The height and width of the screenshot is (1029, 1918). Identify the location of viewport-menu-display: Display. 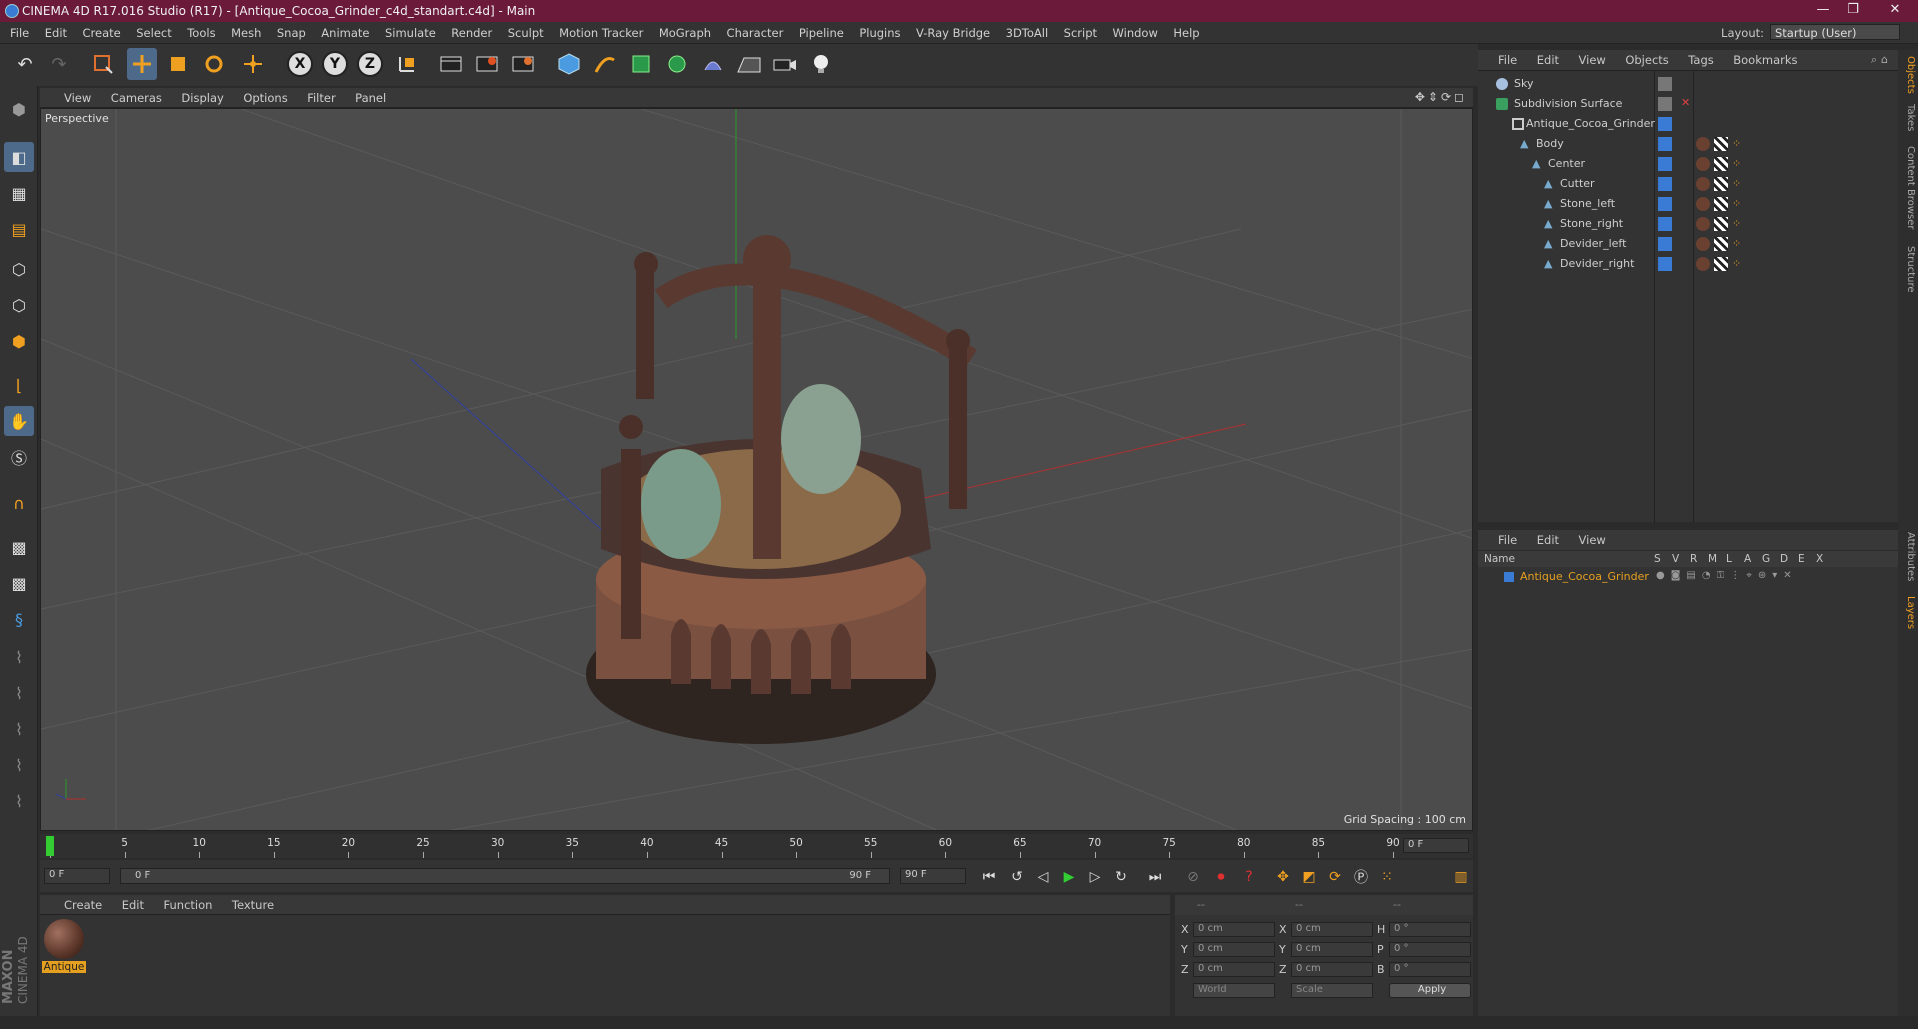
(202, 96).